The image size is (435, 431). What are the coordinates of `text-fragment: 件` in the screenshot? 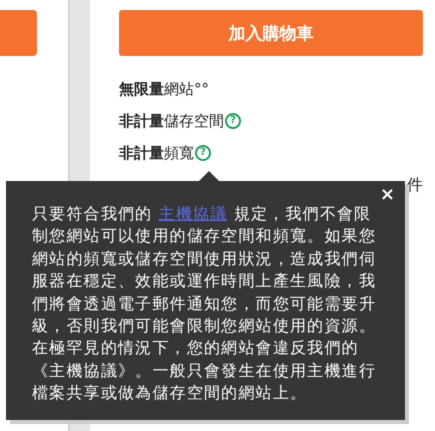 It's located at (415, 185).